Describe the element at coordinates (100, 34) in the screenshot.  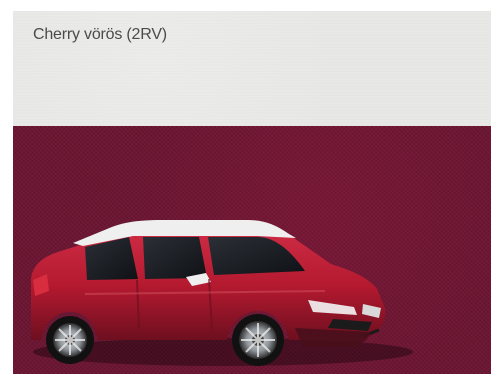
I see `color-name-label: Cherry vörös (2RV)` at that location.